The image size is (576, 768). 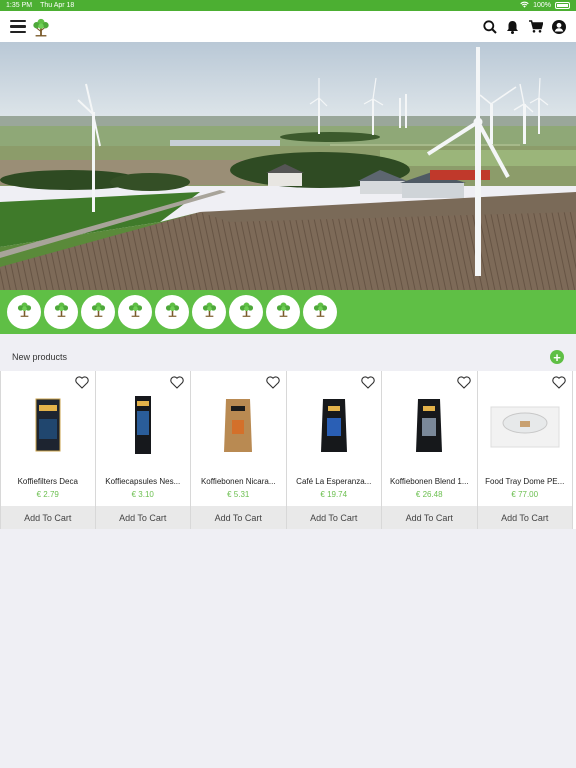 I want to click on product-card: Koffiebonen Nicara... € 5.31 Add To Cart, so click(x=239, y=450).